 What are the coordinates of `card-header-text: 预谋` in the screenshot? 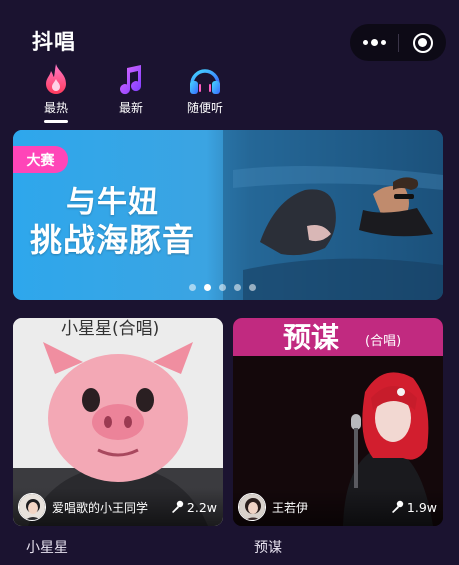 It's located at (311, 337).